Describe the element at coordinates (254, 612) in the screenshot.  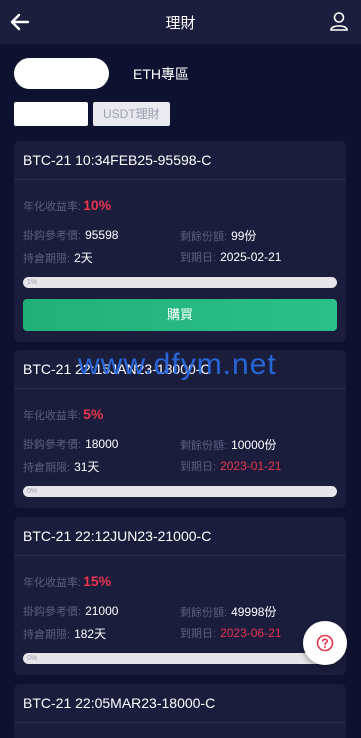
I see `remaining-value: 49998份` at that location.